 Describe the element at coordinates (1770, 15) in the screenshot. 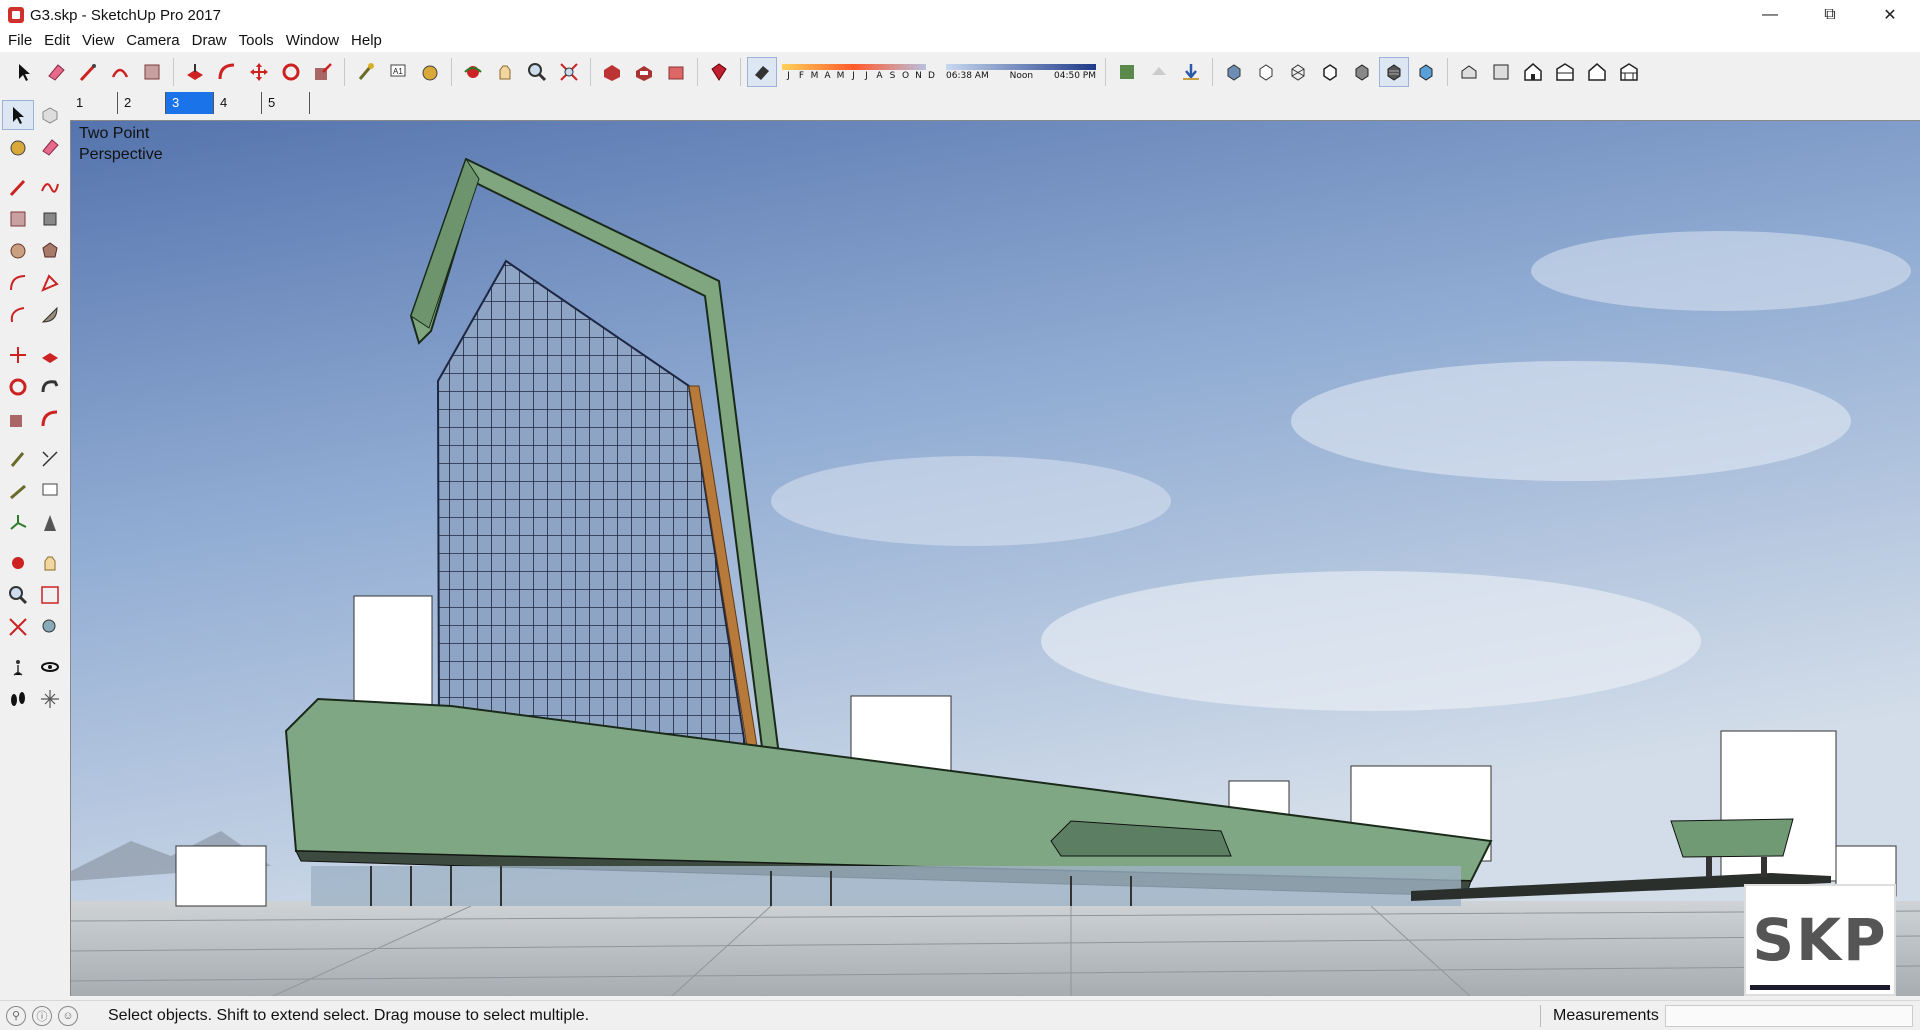

I see `minimize-icon: —` at that location.